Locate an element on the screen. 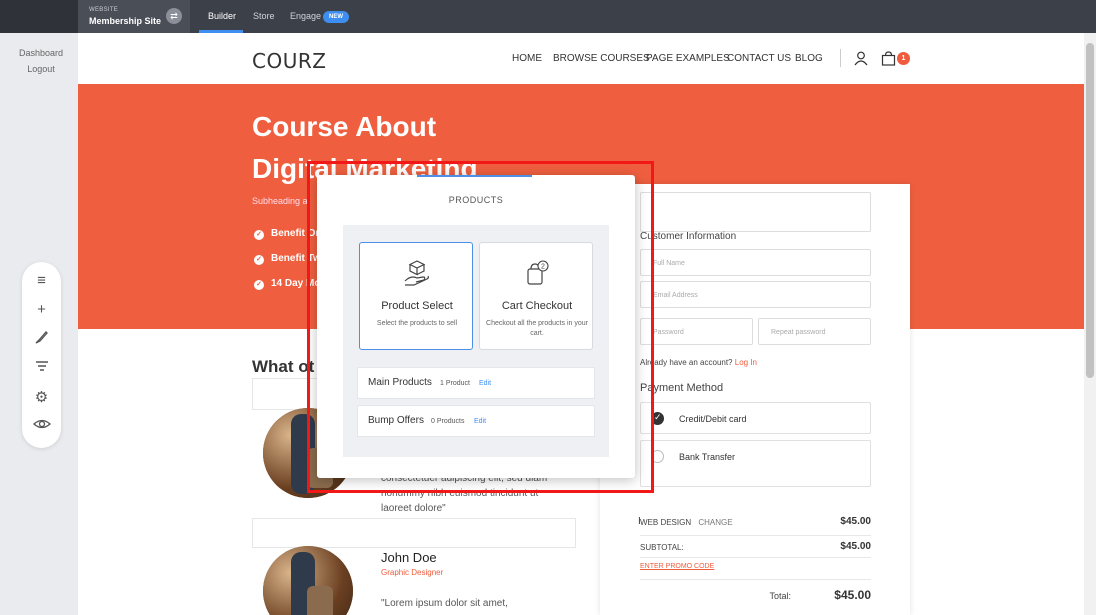 The width and height of the screenshot is (1096, 615). customer-info-heading: Customer Information is located at coordinates (688, 236).